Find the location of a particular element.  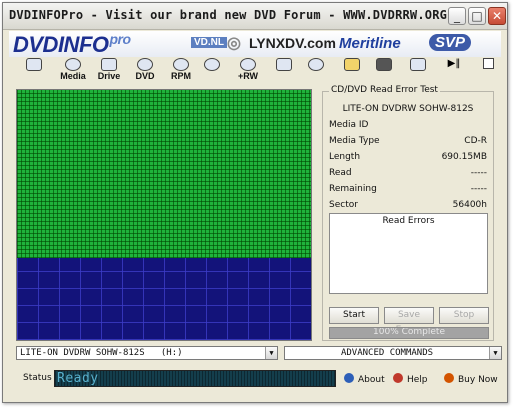

sponsor-disc-icon: ◎ is located at coordinates (234, 43).